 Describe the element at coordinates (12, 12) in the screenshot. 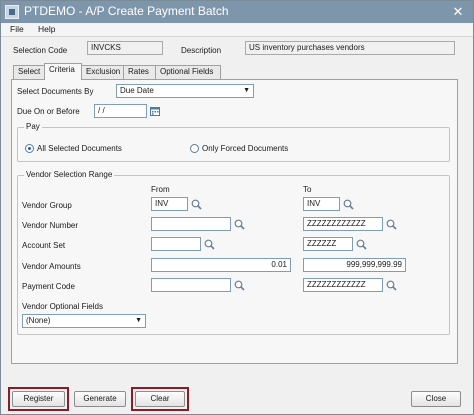

I see `app-icon` at that location.